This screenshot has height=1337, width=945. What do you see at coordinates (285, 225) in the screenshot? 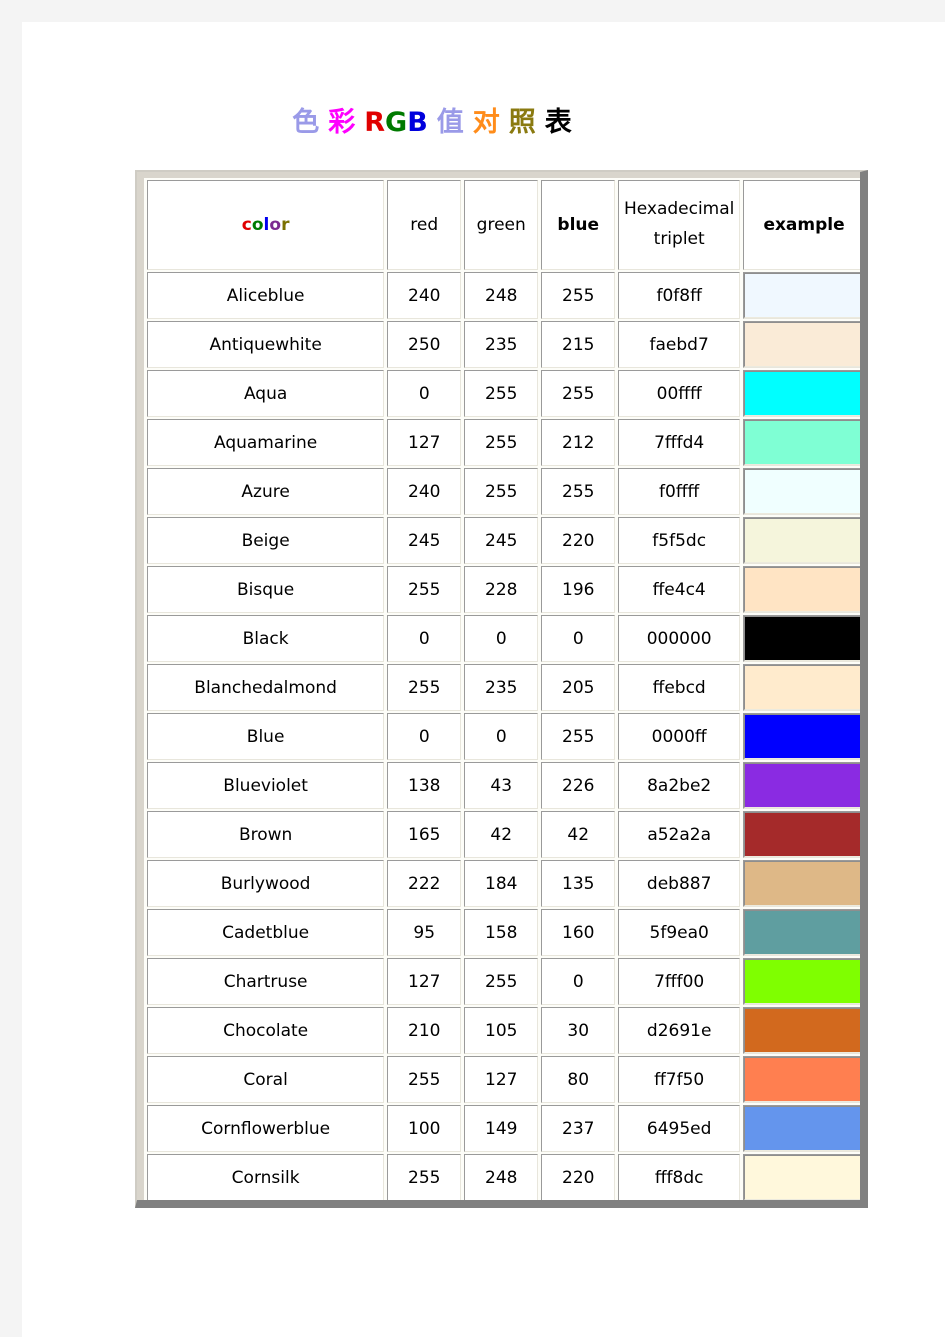
I see `header-color-letter-5: r` at bounding box center [285, 225].